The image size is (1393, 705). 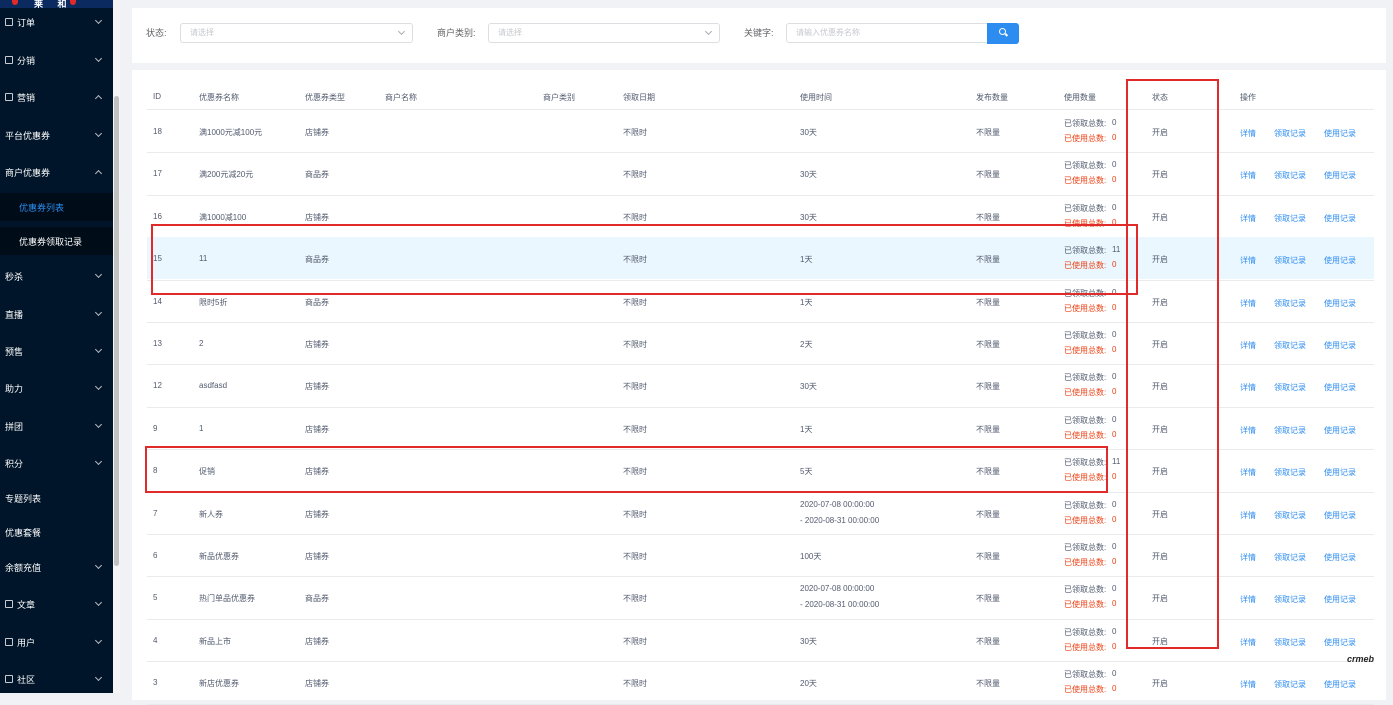 I want to click on cell-use-time: 5天, so click(x=806, y=472).